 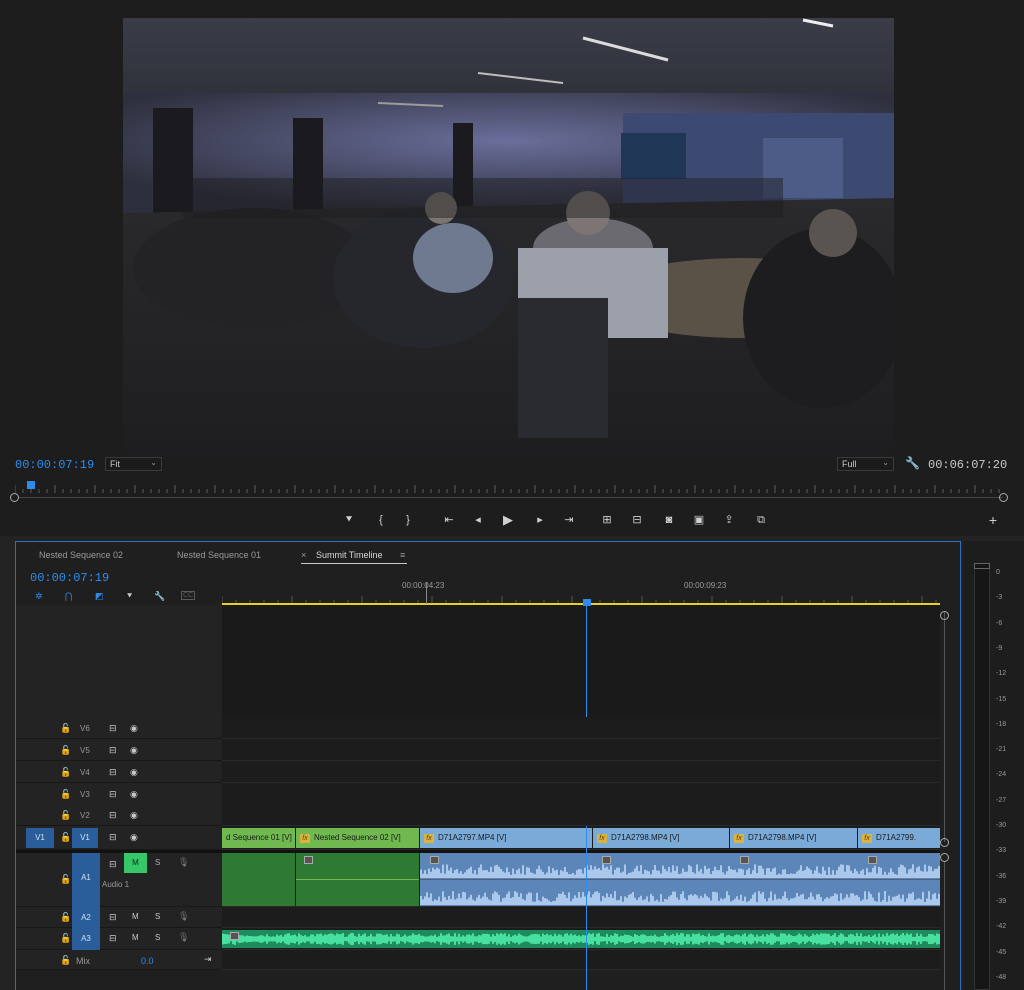 What do you see at coordinates (85, 750) in the screenshot?
I see `track-label: V5` at bounding box center [85, 750].